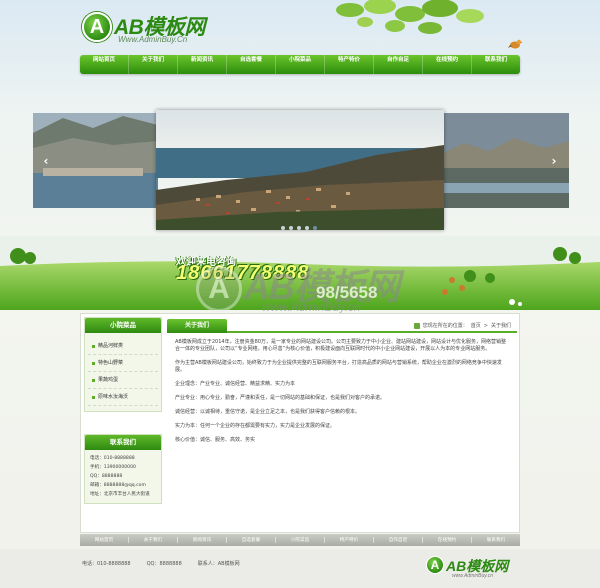  Describe the element at coordinates (219, 289) in the screenshot. I see `watermark-logo-mark: A` at that location.